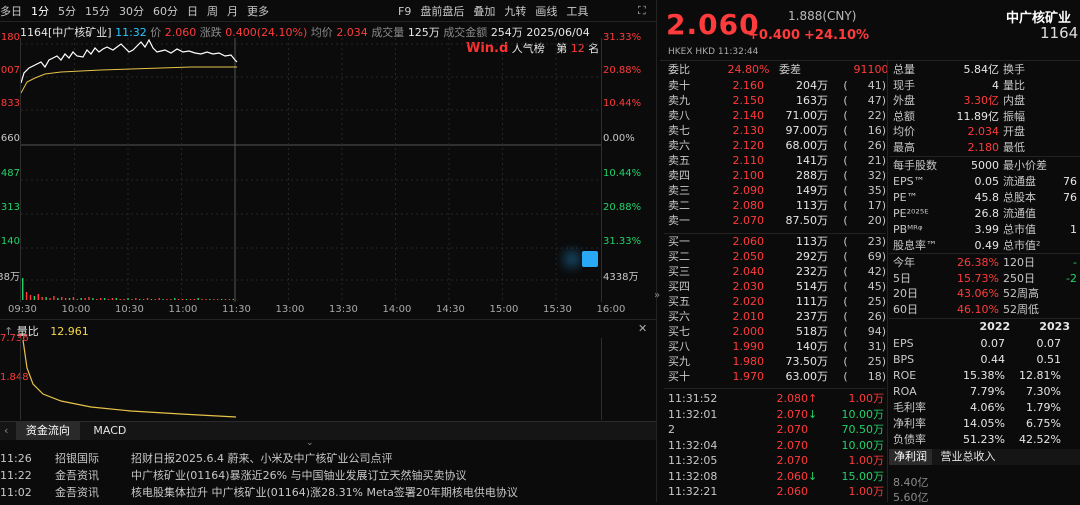 The image size is (1080, 505). I want to click on time-axis-label: 11:30, so click(236, 309).